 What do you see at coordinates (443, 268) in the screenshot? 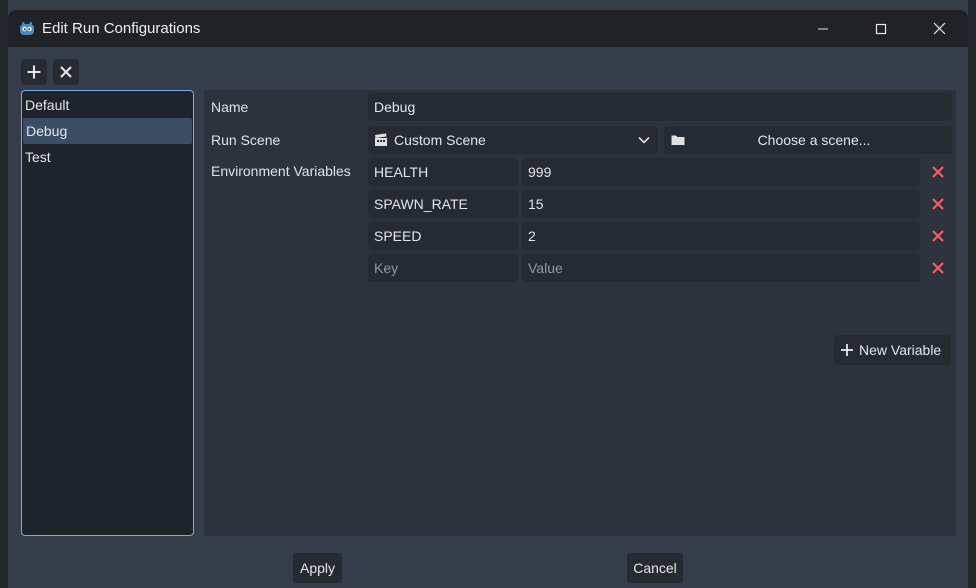
I see `new-key-input: Key` at bounding box center [443, 268].